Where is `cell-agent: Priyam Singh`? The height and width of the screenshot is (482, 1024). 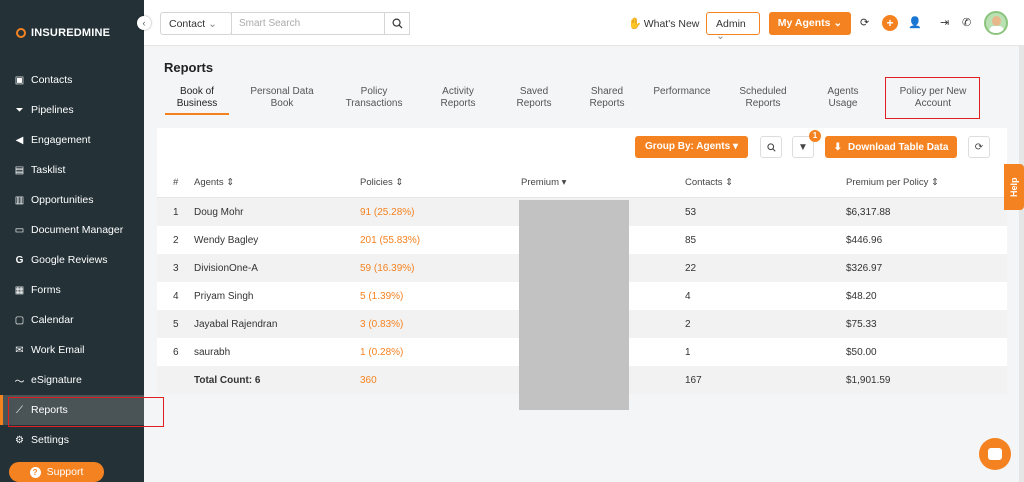
cell-agent: Priyam Singh is located at coordinates (224, 296).